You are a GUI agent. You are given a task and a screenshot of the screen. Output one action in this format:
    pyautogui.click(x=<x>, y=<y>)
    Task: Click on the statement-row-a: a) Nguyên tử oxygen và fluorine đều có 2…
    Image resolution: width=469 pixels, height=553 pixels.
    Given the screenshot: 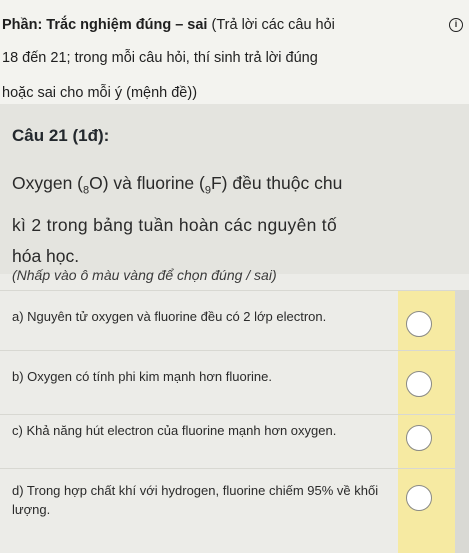 What is the action you would take?
    pyautogui.click(x=234, y=320)
    